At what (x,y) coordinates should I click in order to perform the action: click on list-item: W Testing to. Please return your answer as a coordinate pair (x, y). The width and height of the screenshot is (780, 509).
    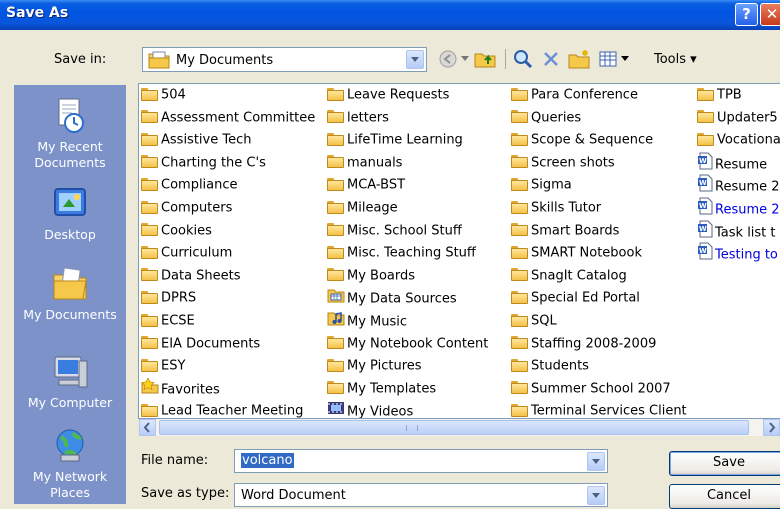
    Looking at the image, I should click on (737, 253).